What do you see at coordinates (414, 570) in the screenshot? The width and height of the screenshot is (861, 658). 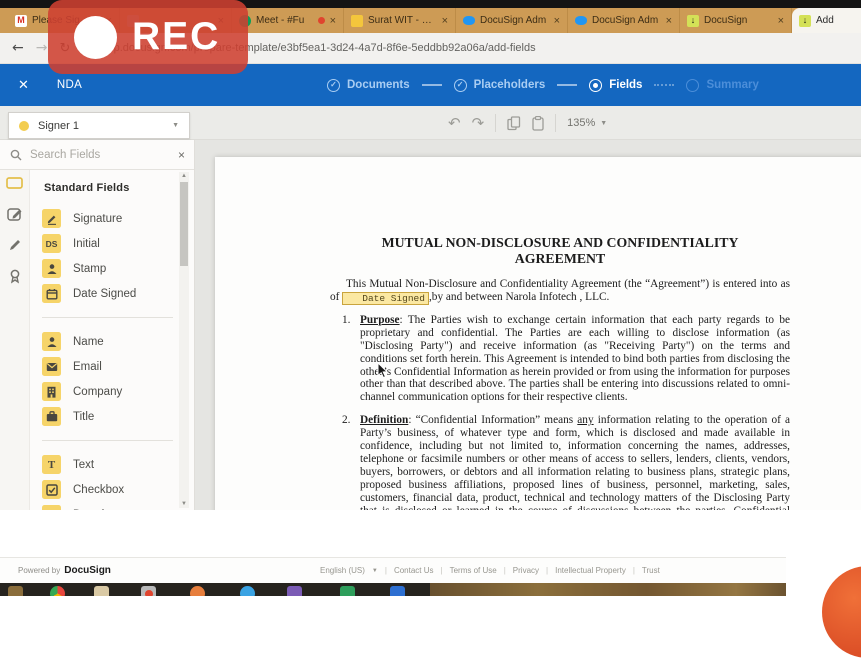 I see `footer-link-contact-us: Contact Us` at bounding box center [414, 570].